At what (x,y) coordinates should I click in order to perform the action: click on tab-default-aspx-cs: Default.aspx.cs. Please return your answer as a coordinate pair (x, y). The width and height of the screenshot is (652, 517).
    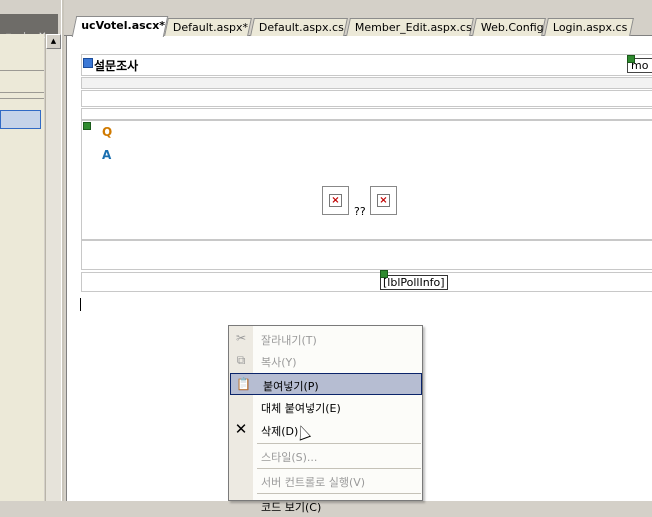
    Looking at the image, I should click on (299, 27).